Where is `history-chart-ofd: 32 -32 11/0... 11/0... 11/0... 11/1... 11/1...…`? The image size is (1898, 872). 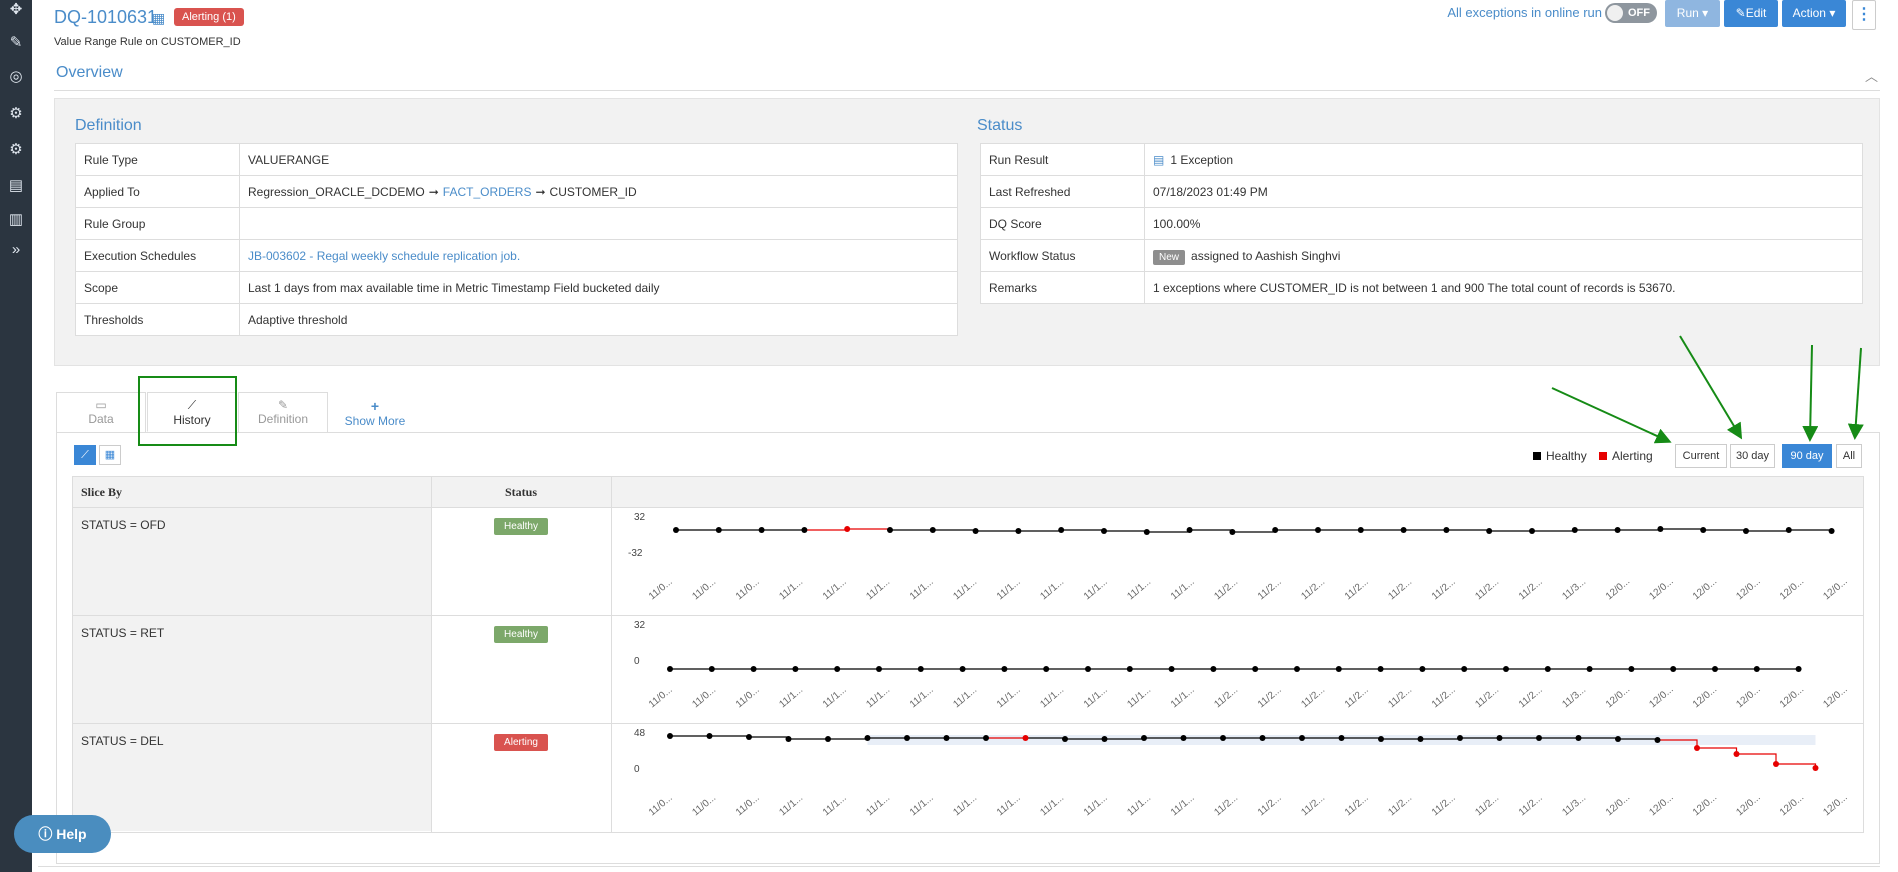 history-chart-ofd: 32 -32 11/0... 11/0... 11/0... 11/1... 11/1...… is located at coordinates (1237, 561).